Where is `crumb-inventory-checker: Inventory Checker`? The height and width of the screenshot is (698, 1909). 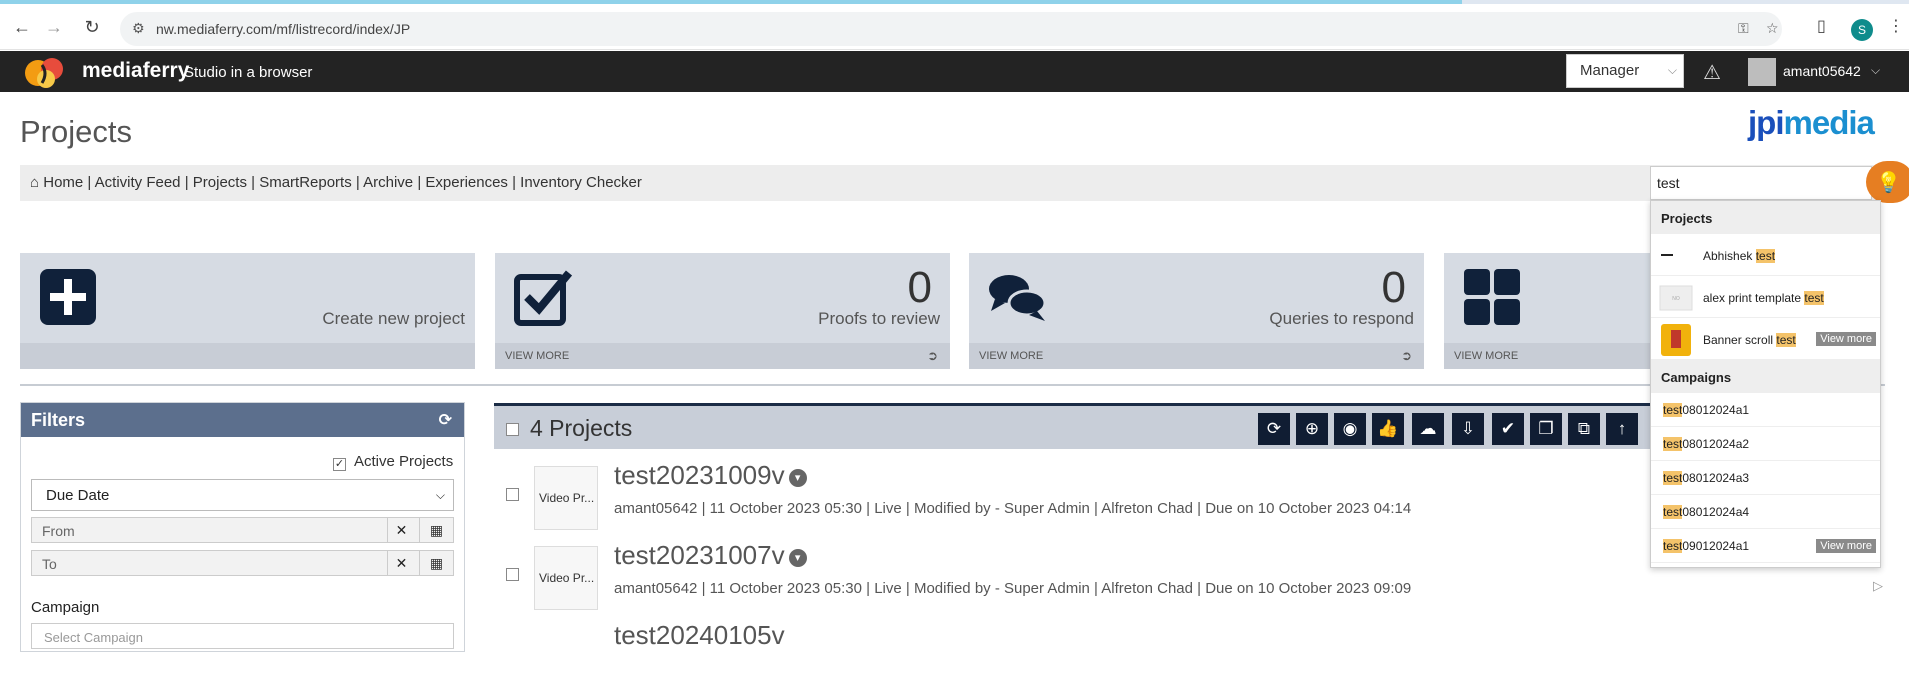
crumb-inventory-checker: Inventory Checker is located at coordinates (581, 182).